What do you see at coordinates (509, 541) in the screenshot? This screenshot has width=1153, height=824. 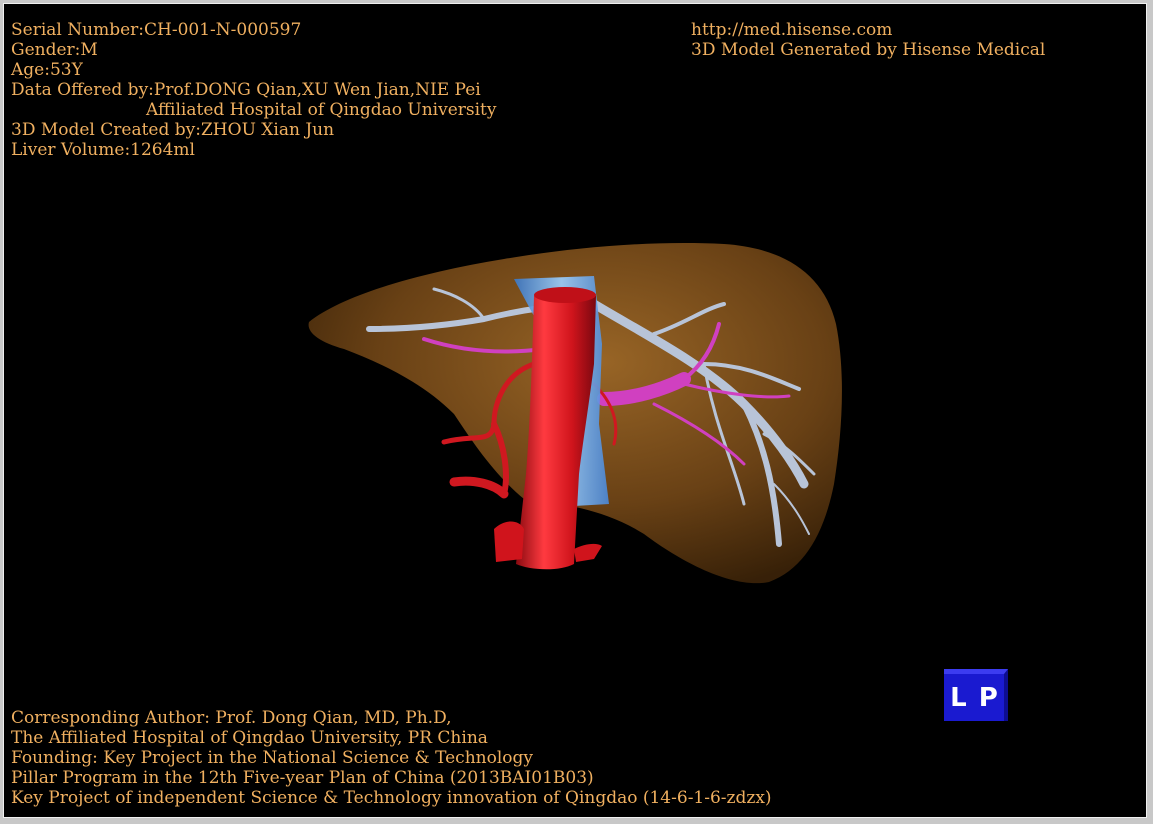 I see `renal-artery-stub` at bounding box center [509, 541].